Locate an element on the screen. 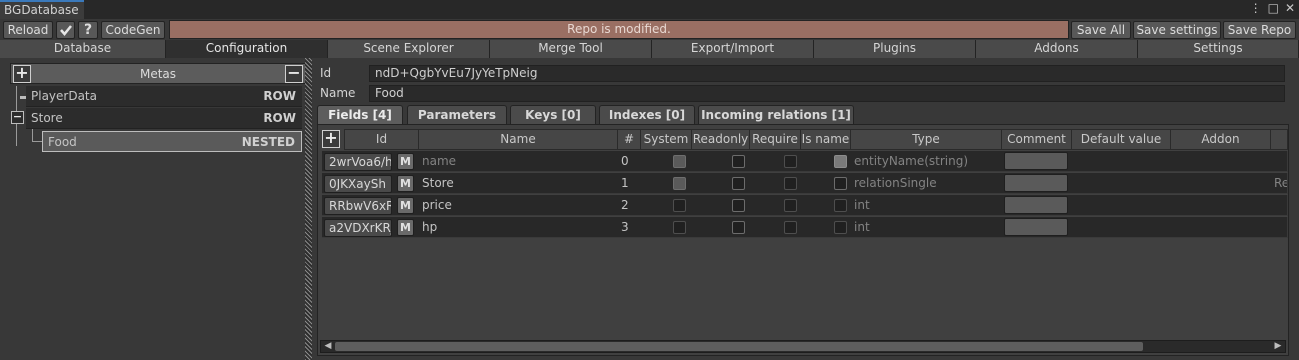 The image size is (1299, 360). window-tab: BGDatabase is located at coordinates (42, 9).